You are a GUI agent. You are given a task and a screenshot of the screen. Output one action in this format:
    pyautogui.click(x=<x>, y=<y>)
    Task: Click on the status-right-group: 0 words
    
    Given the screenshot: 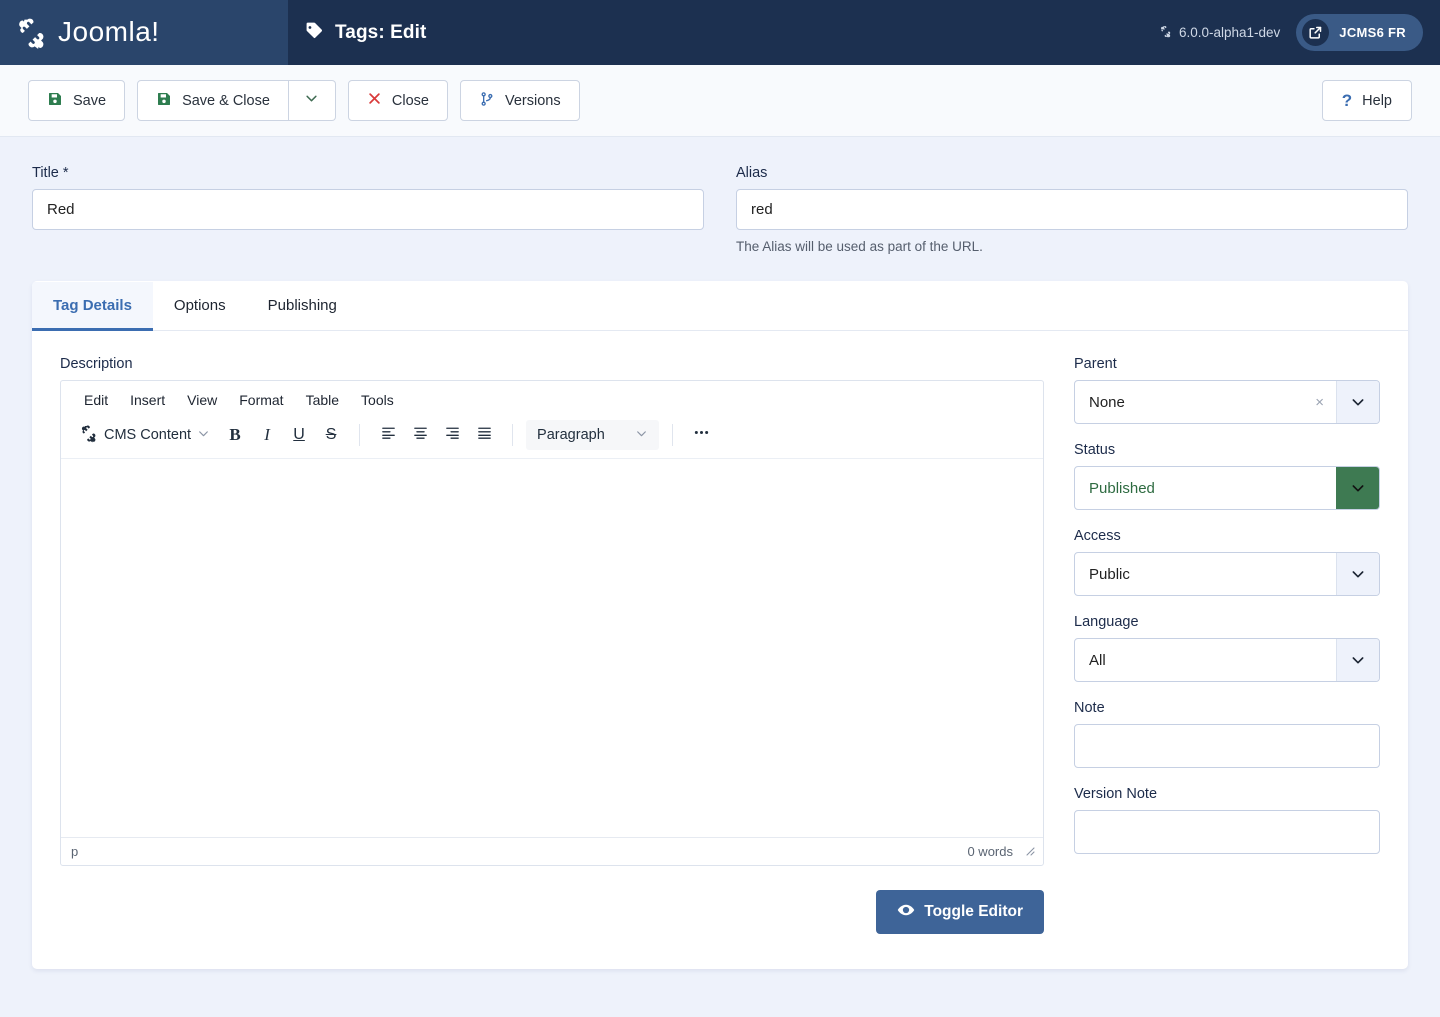 What is the action you would take?
    pyautogui.click(x=1001, y=851)
    